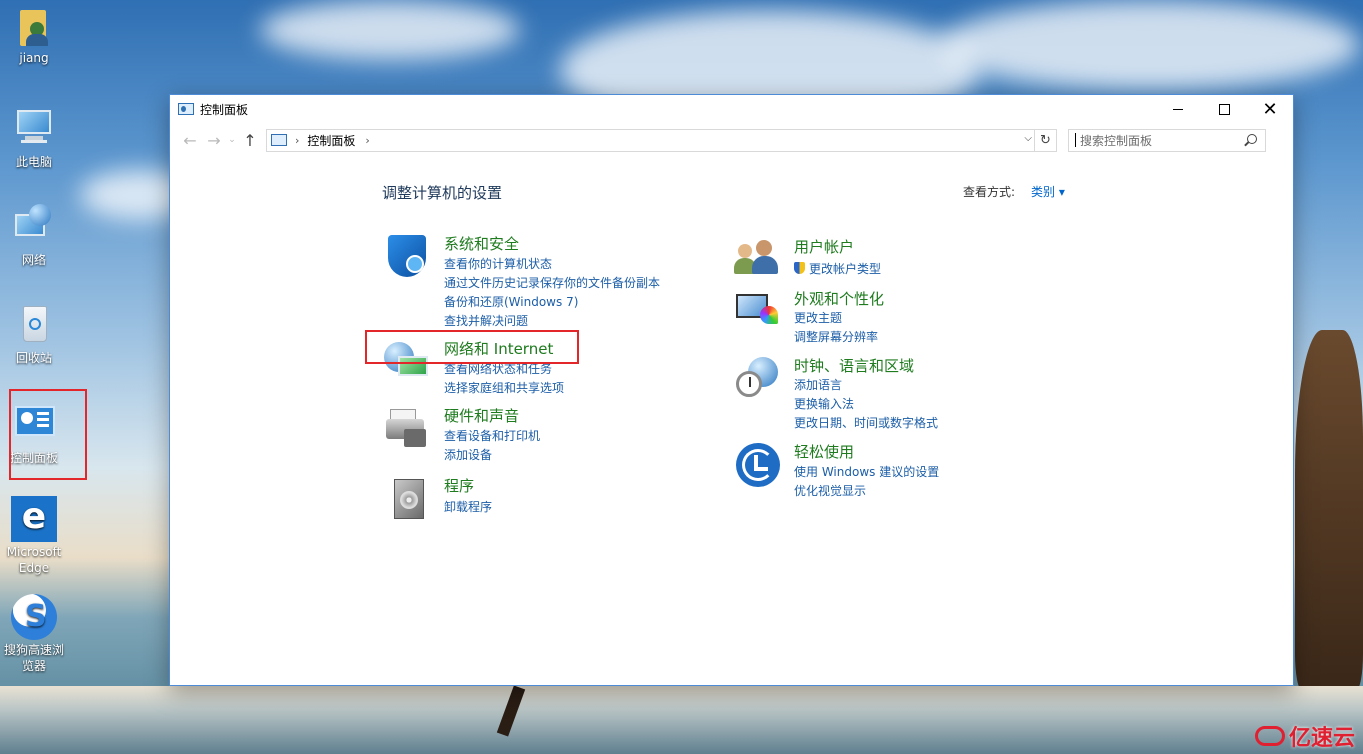  What do you see at coordinates (1270, 109) in the screenshot?
I see `close-button: ✕` at bounding box center [1270, 109].